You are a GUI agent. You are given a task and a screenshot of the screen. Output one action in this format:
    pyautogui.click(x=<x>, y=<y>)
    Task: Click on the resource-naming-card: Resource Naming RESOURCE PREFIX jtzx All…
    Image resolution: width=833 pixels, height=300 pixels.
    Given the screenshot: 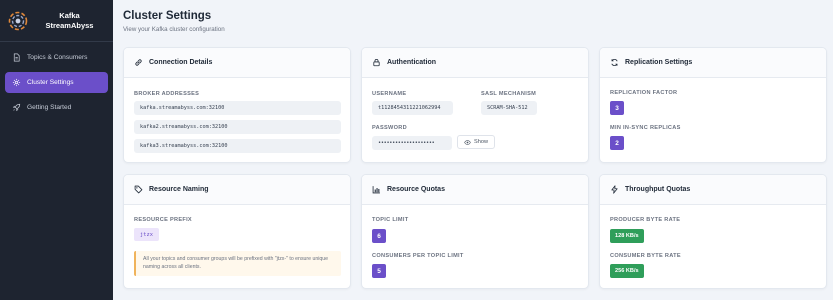 What is the action you would take?
    pyautogui.click(x=237, y=231)
    